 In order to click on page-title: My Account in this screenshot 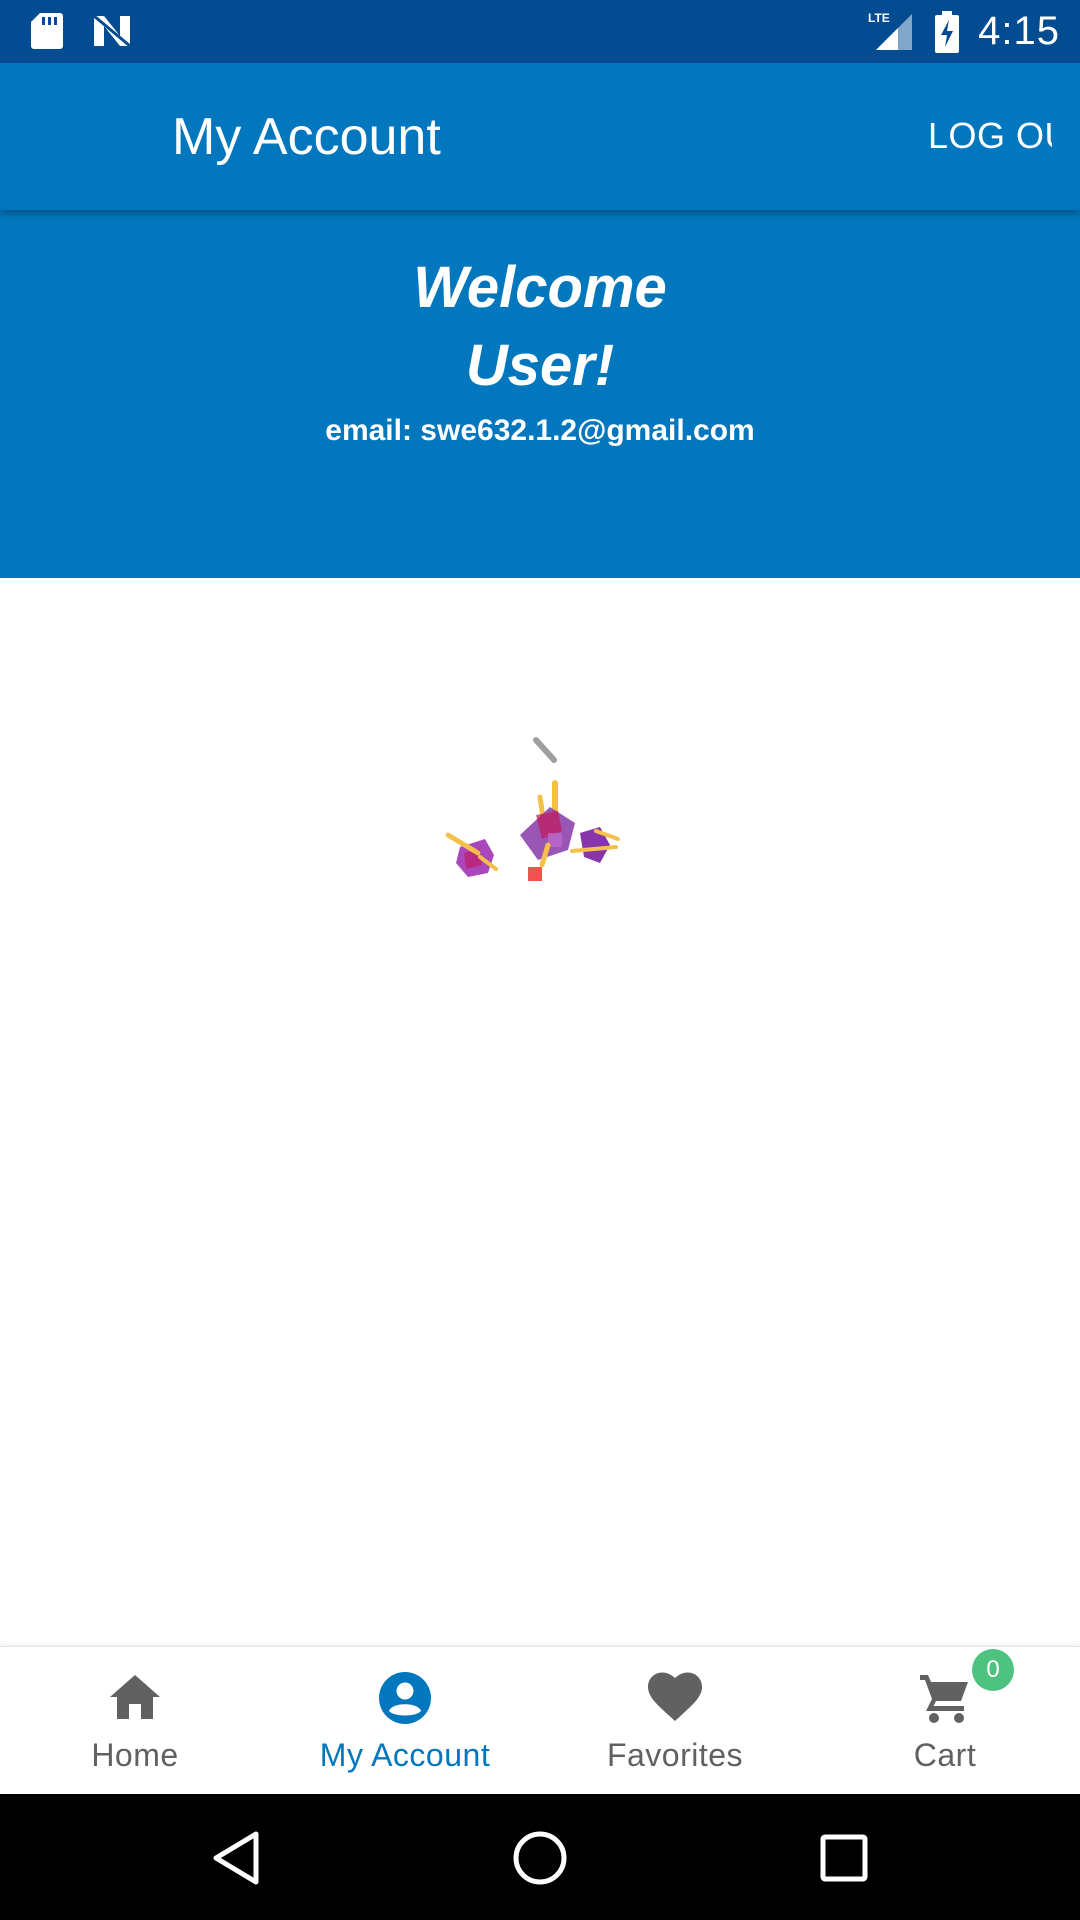, I will do `click(306, 137)`.